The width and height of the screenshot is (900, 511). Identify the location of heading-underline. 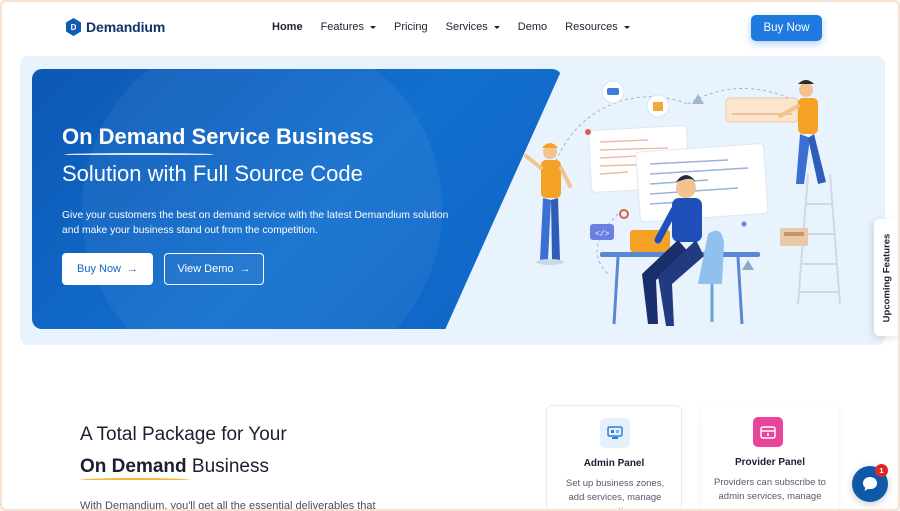
(135, 480).